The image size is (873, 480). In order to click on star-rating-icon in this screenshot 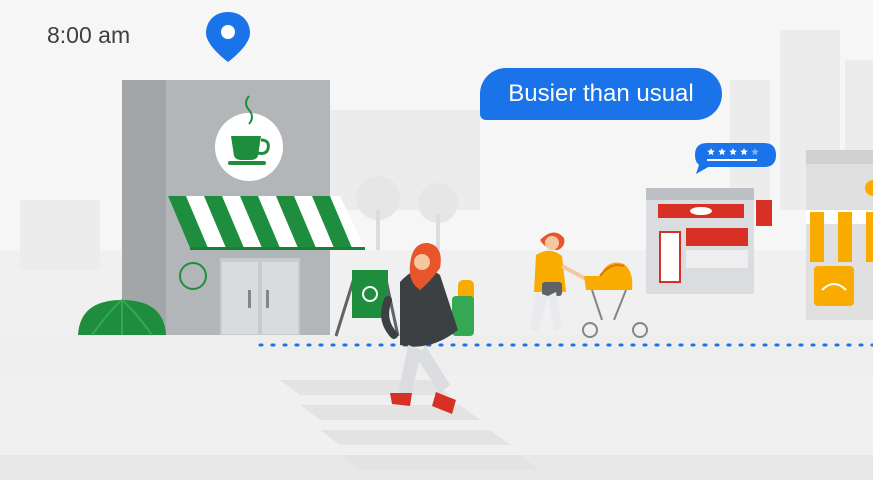, I will do `click(733, 154)`.